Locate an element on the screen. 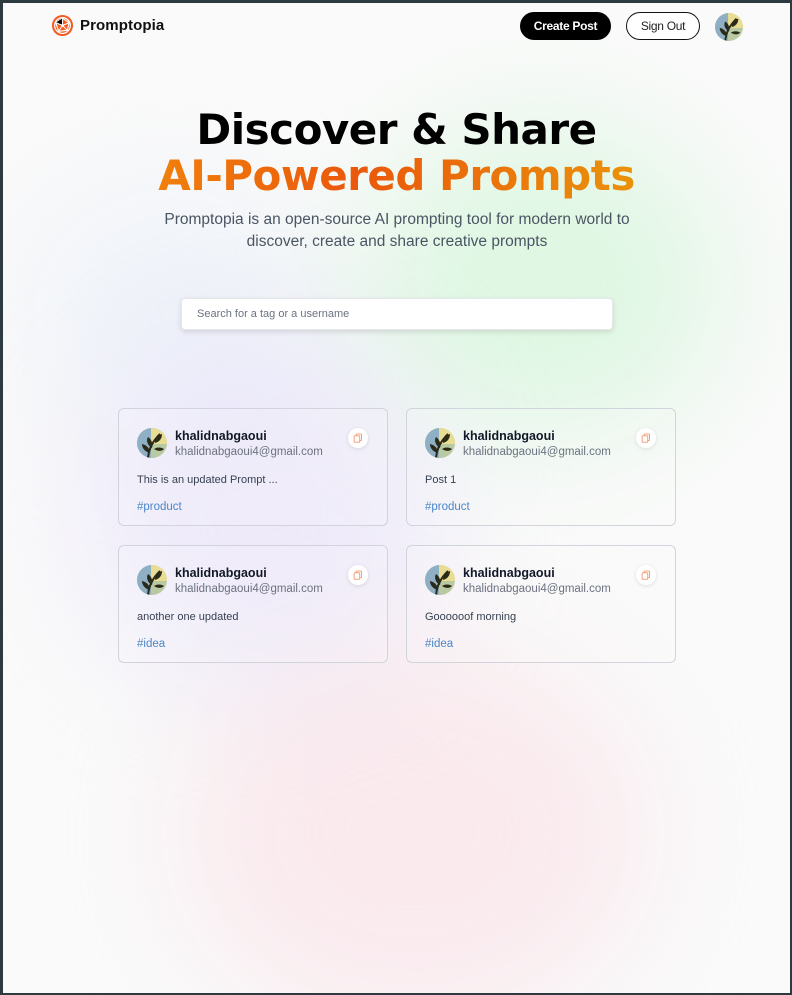 The height and width of the screenshot is (995, 792). home-link: Promptopia is located at coordinates (107, 25).